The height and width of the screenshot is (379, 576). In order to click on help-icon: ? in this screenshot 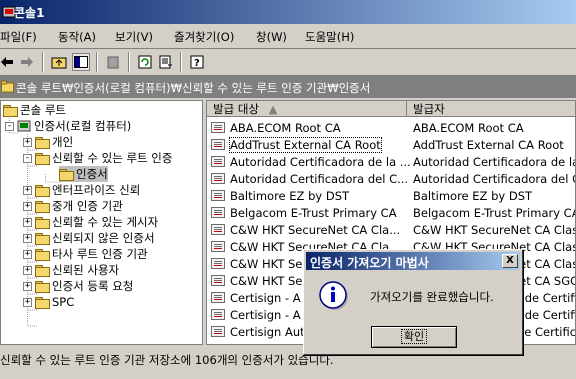, I will do `click(197, 62)`.